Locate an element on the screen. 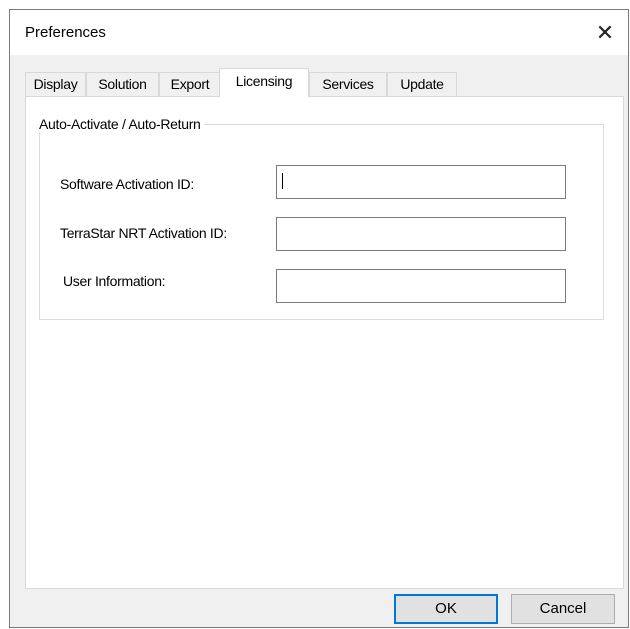 The width and height of the screenshot is (630, 629). user-information-label: User Information: is located at coordinates (114, 281).